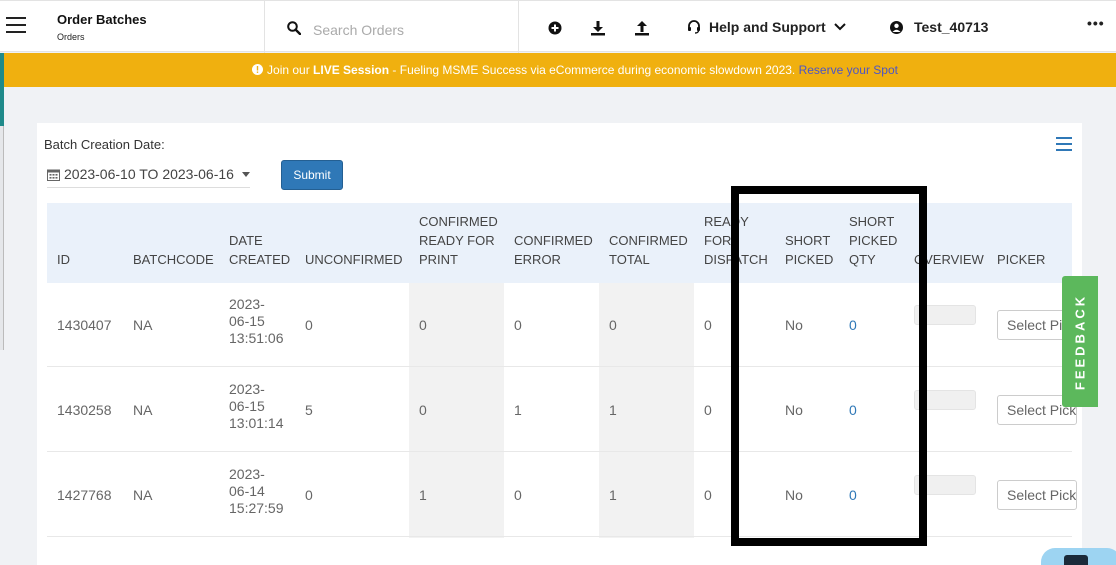 This screenshot has height=565, width=1116. Describe the element at coordinates (1096, 23) in the screenshot. I see `more-options-icon: •••` at that location.